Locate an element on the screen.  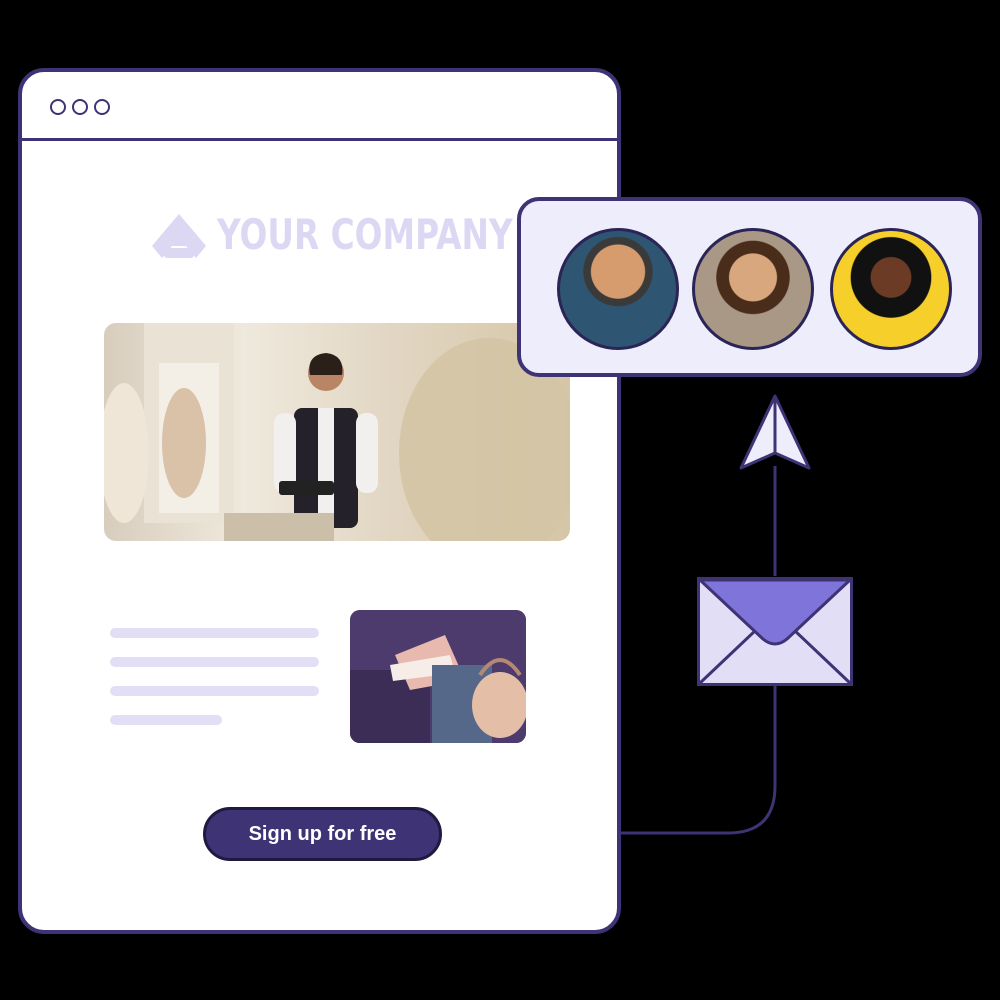
window-titlebar is located at coordinates (319, 106).